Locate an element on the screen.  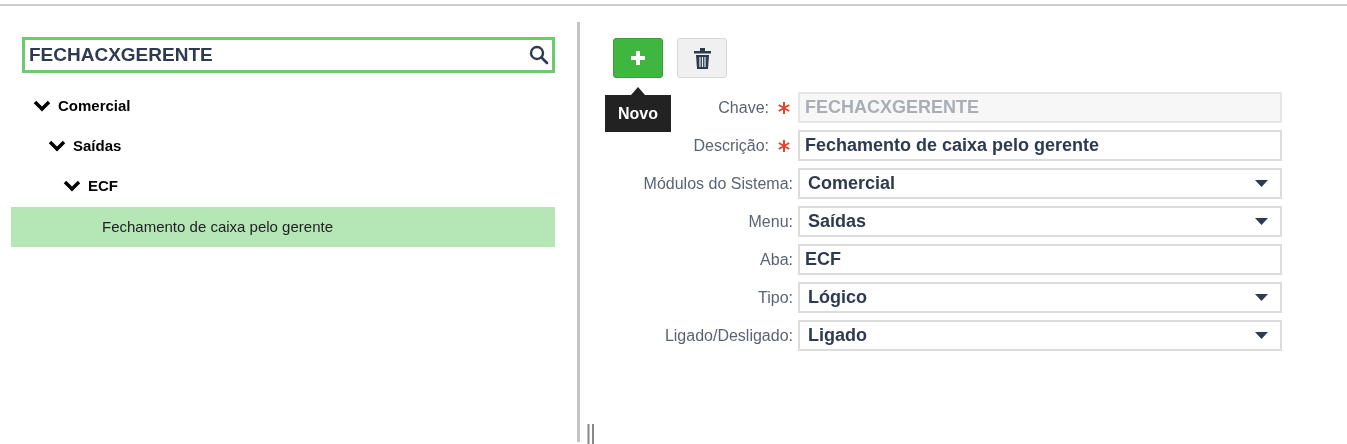
dropdown: Comercial is located at coordinates (1040, 183).